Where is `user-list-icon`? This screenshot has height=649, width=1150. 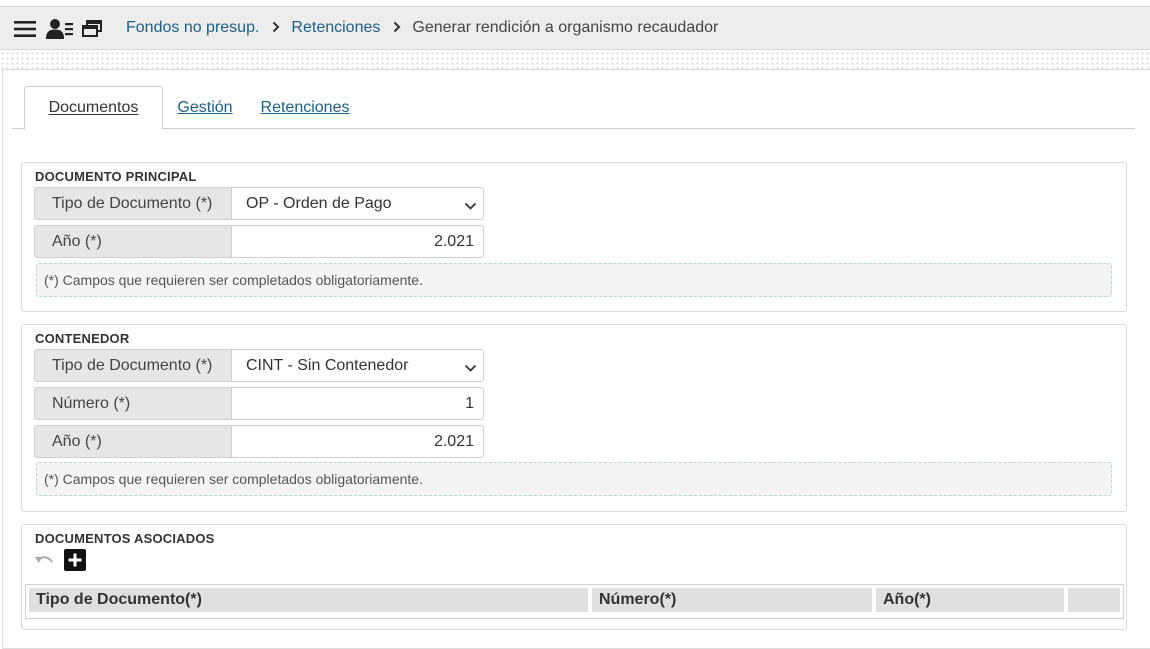
user-list-icon is located at coordinates (60, 29).